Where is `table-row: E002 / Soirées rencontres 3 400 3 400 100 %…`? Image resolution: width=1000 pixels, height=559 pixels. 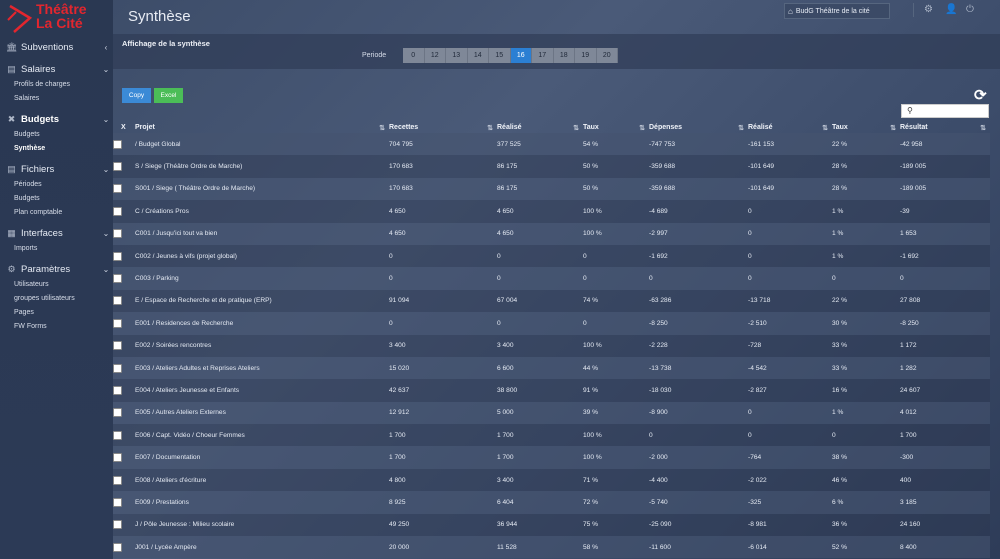 table-row: E002 / Soirées rencontres 3 400 3 400 100 %… is located at coordinates (551, 345).